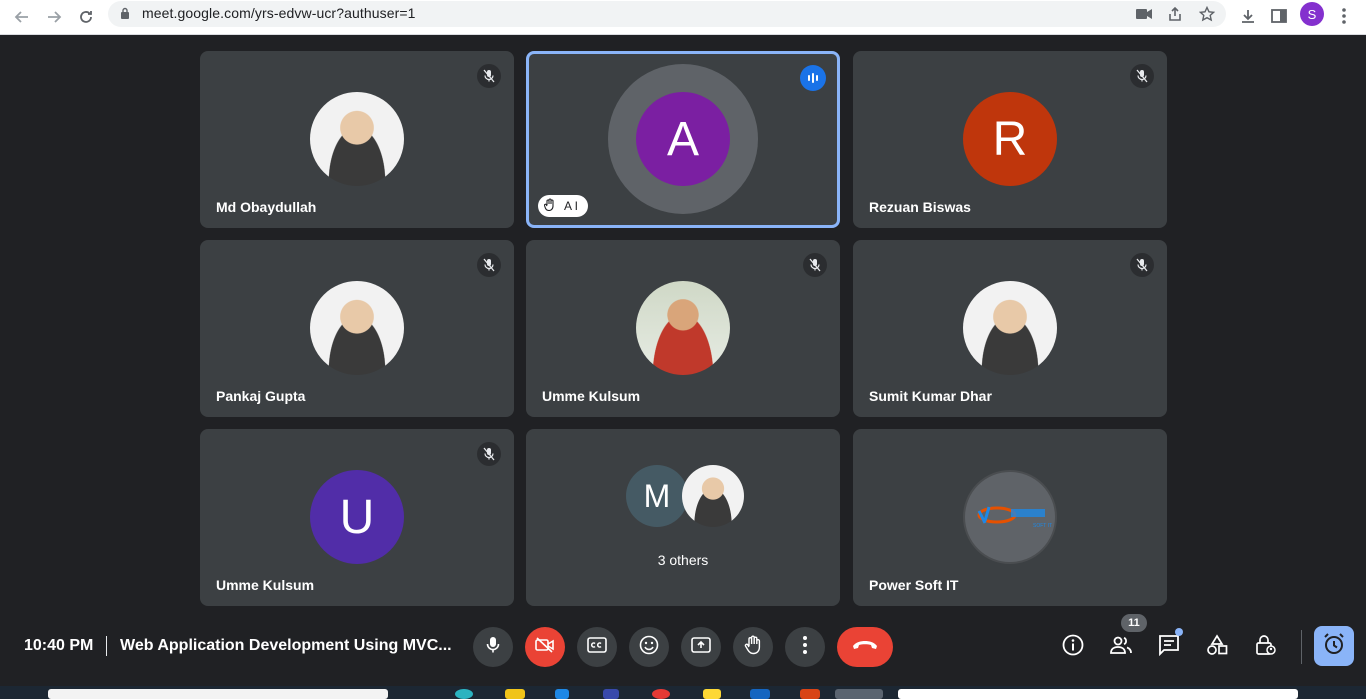 This screenshot has height=699, width=1366. What do you see at coordinates (266, 207) in the screenshot?
I see `participant-name: Md Obaydullah` at bounding box center [266, 207].